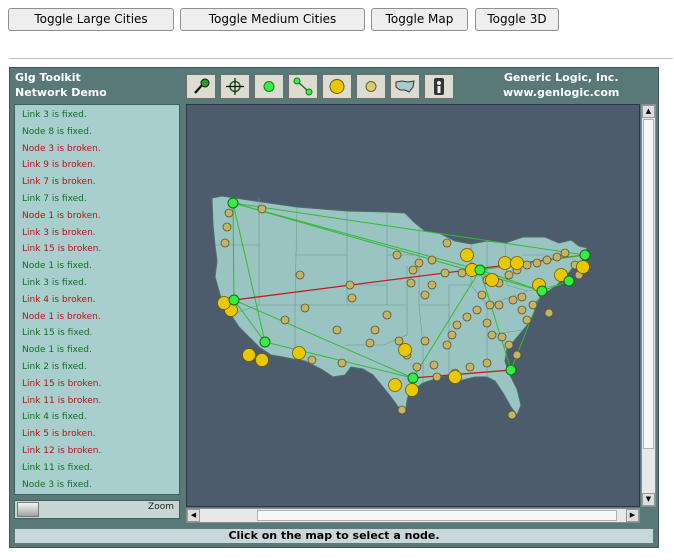 Image resolution: width=674 pixels, height=560 pixels. I want to click on large-city-tool-button, so click(337, 86).